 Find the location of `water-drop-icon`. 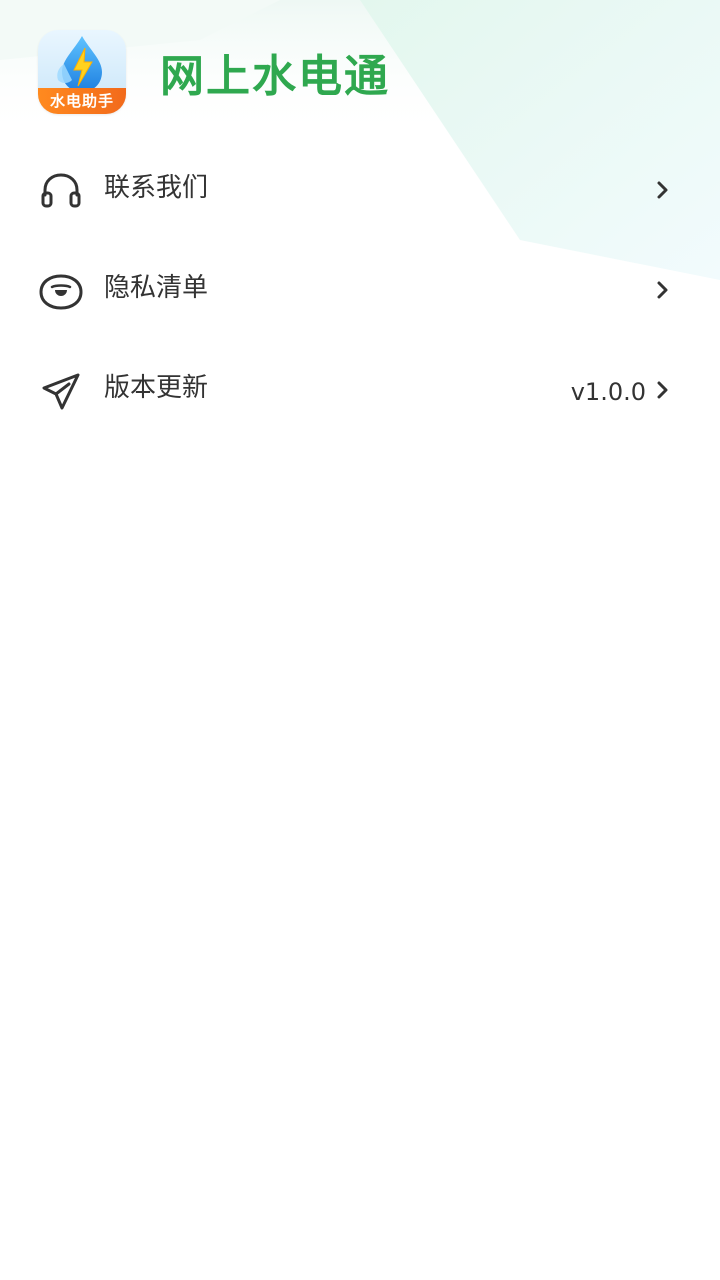

water-drop-icon is located at coordinates (79, 64).